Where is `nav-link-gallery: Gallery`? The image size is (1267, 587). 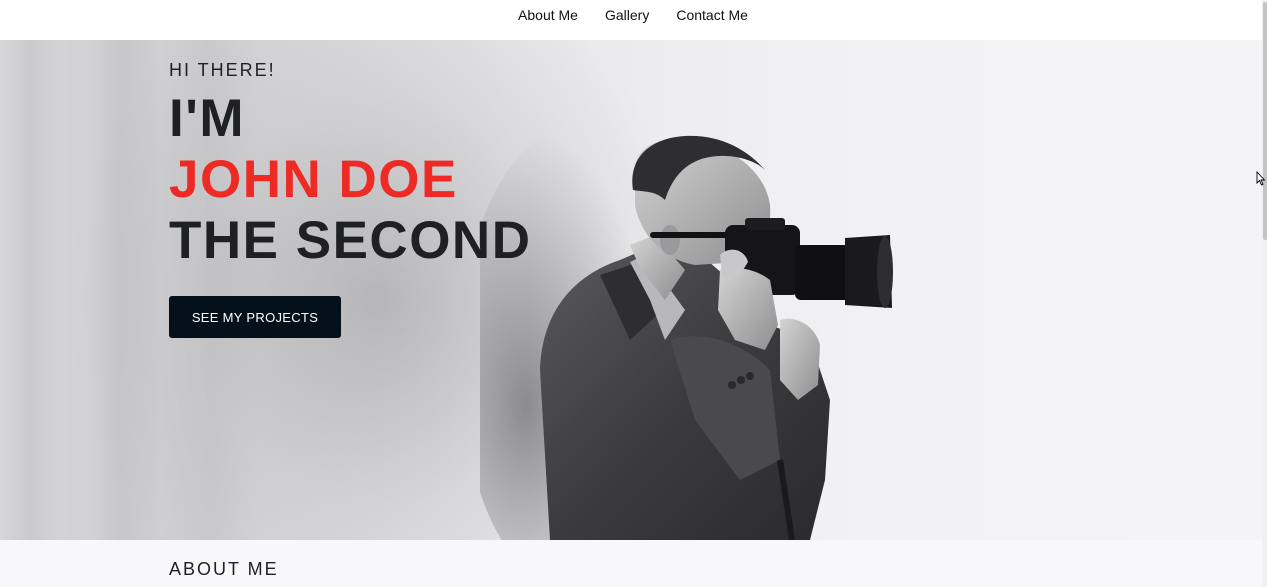 nav-link-gallery: Gallery is located at coordinates (627, 15).